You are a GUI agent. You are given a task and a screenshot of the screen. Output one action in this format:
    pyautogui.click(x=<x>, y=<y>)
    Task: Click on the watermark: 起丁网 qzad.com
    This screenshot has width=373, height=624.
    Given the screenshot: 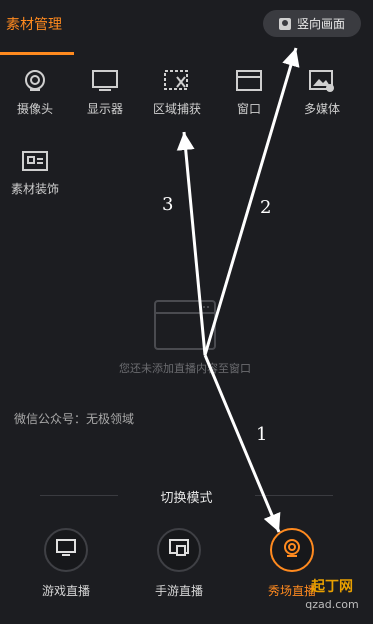 What is the action you would take?
    pyautogui.click(x=332, y=598)
    